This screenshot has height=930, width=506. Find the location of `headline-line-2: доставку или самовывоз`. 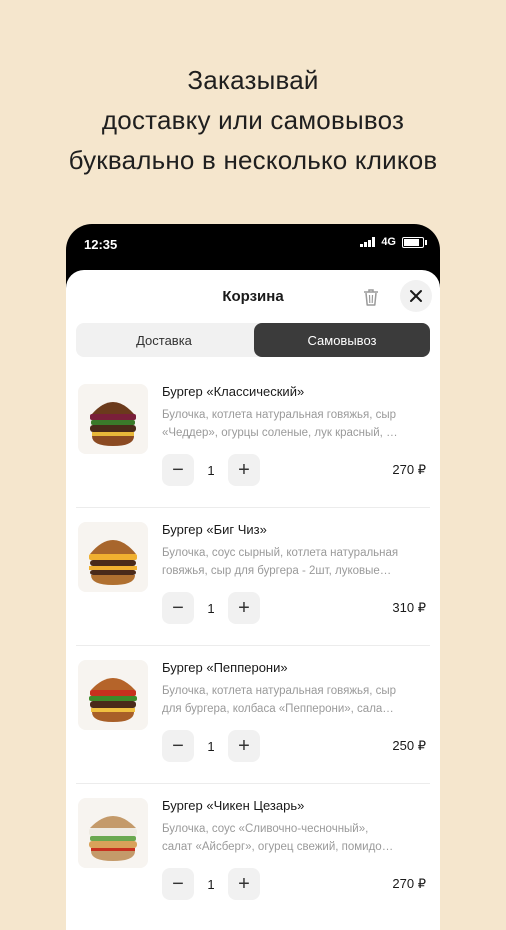

headline-line-2: доставку или самовывоз is located at coordinates (253, 120).